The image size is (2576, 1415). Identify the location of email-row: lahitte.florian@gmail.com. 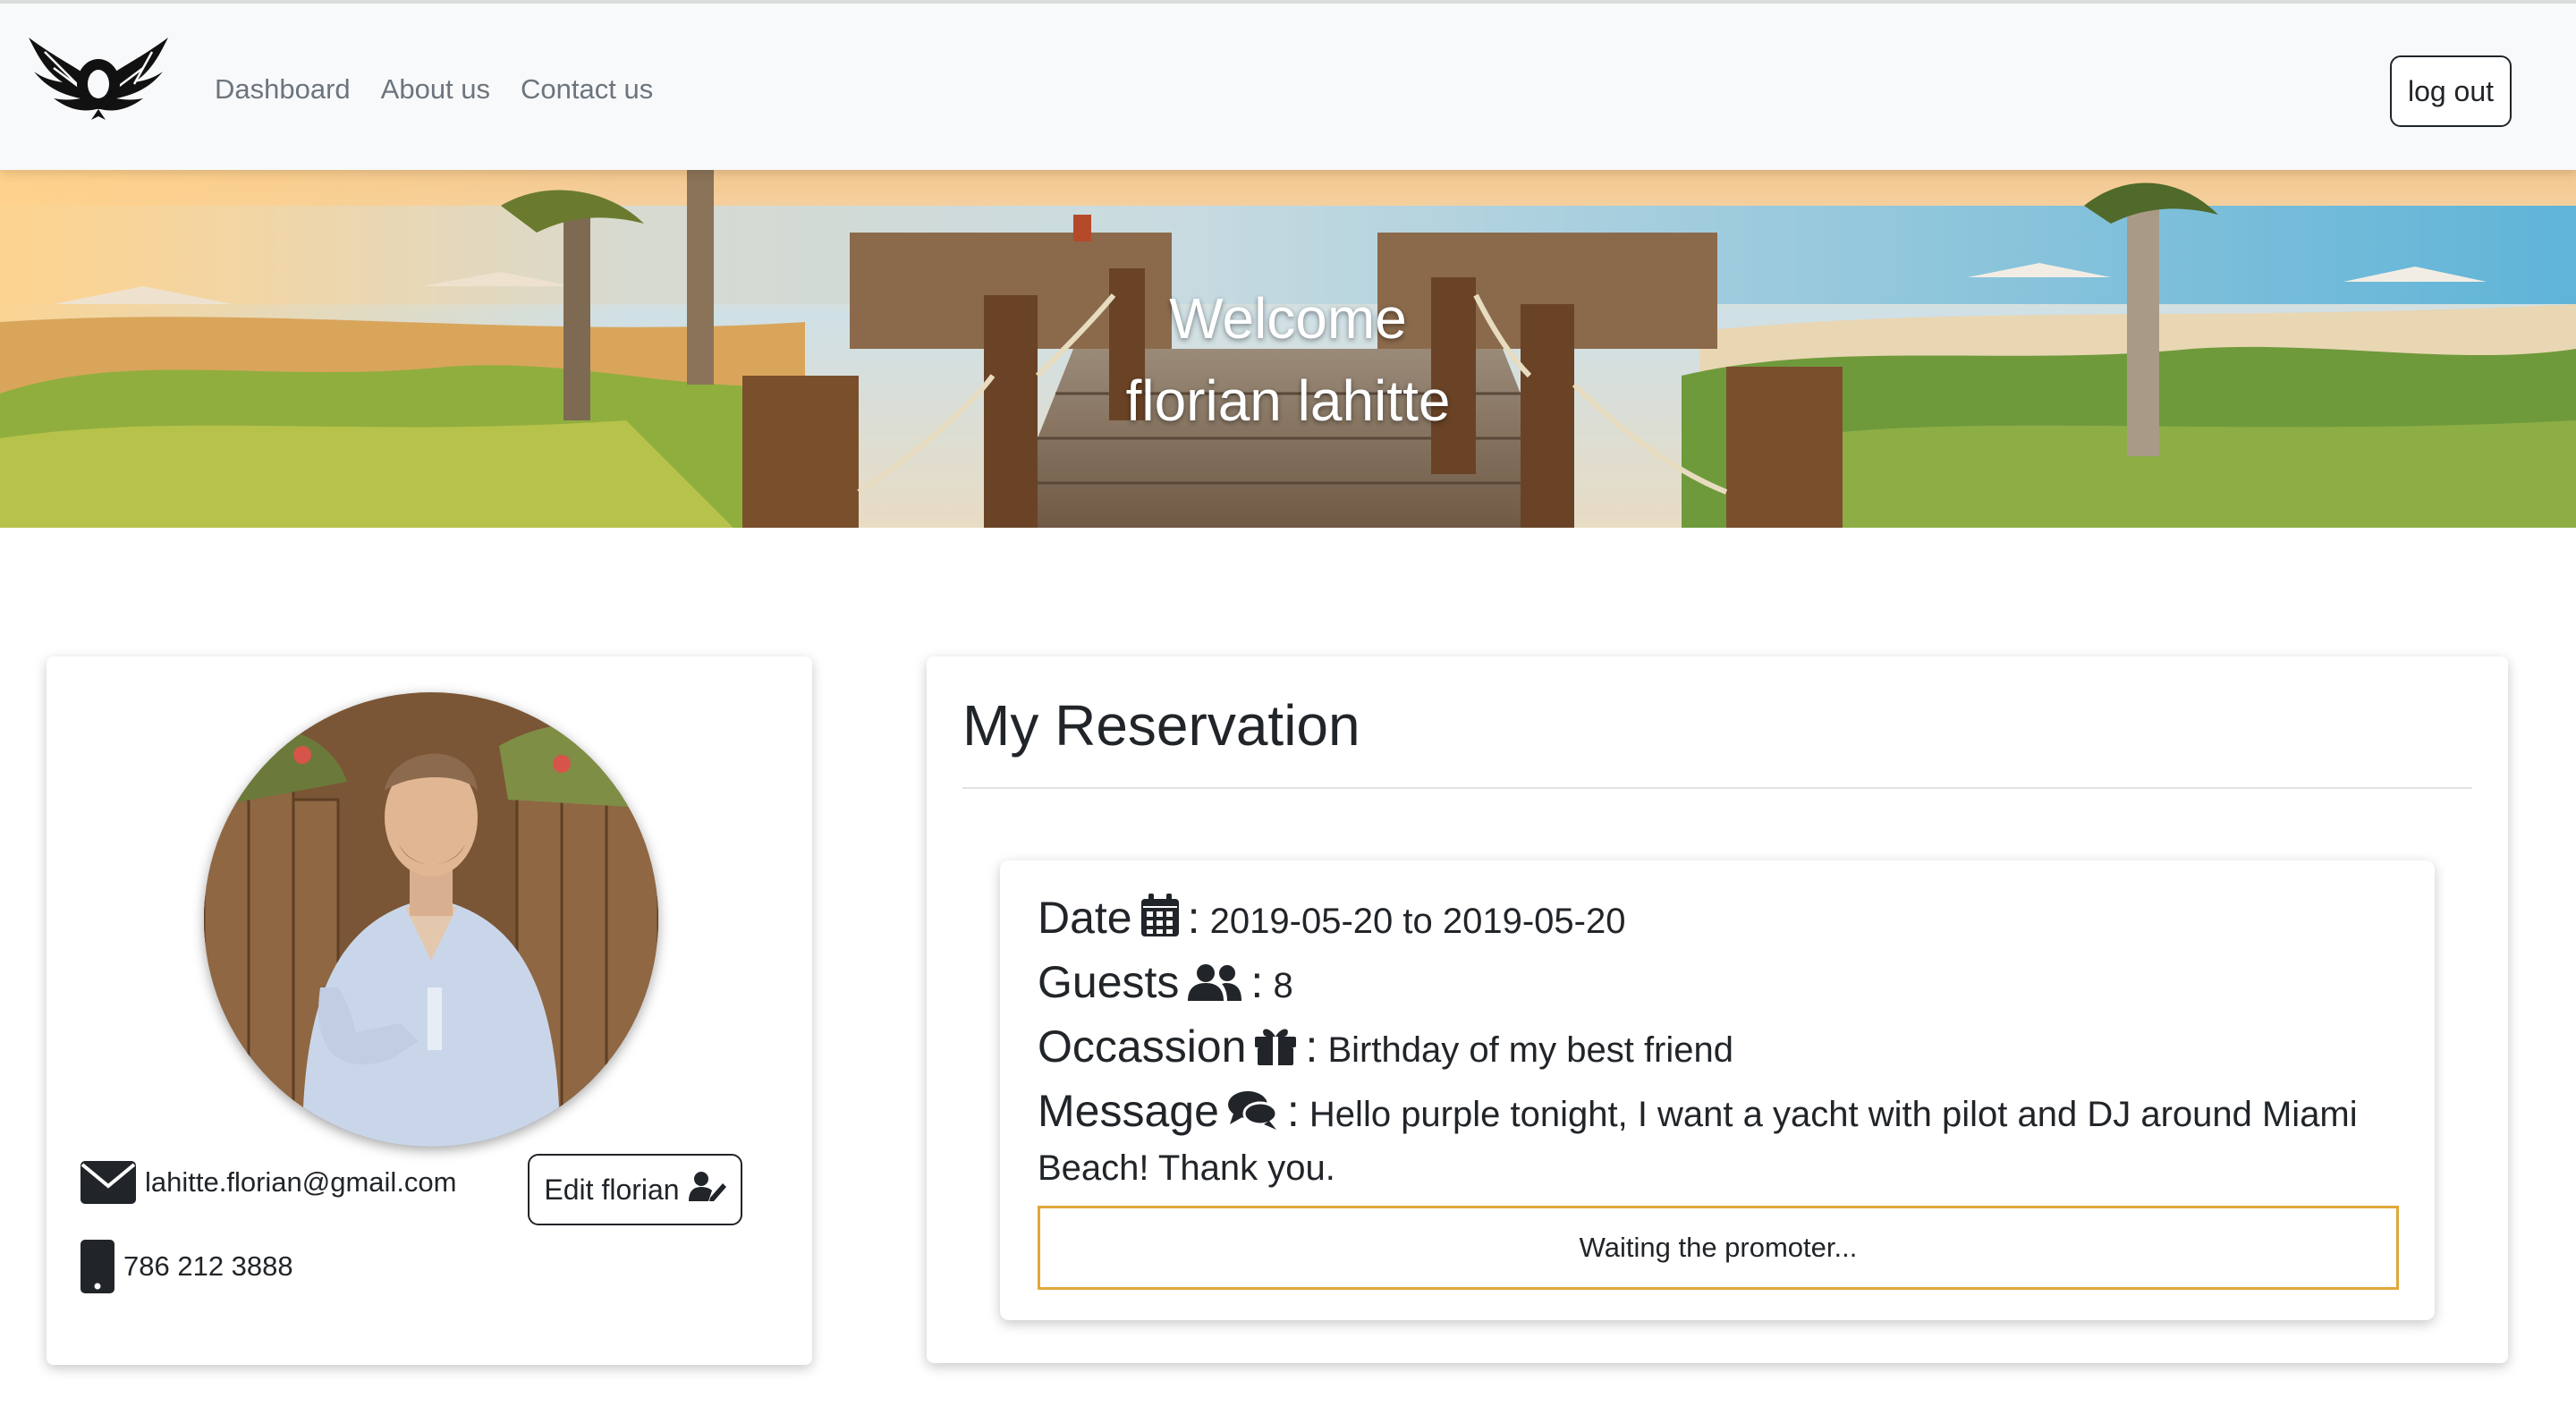
(268, 1183).